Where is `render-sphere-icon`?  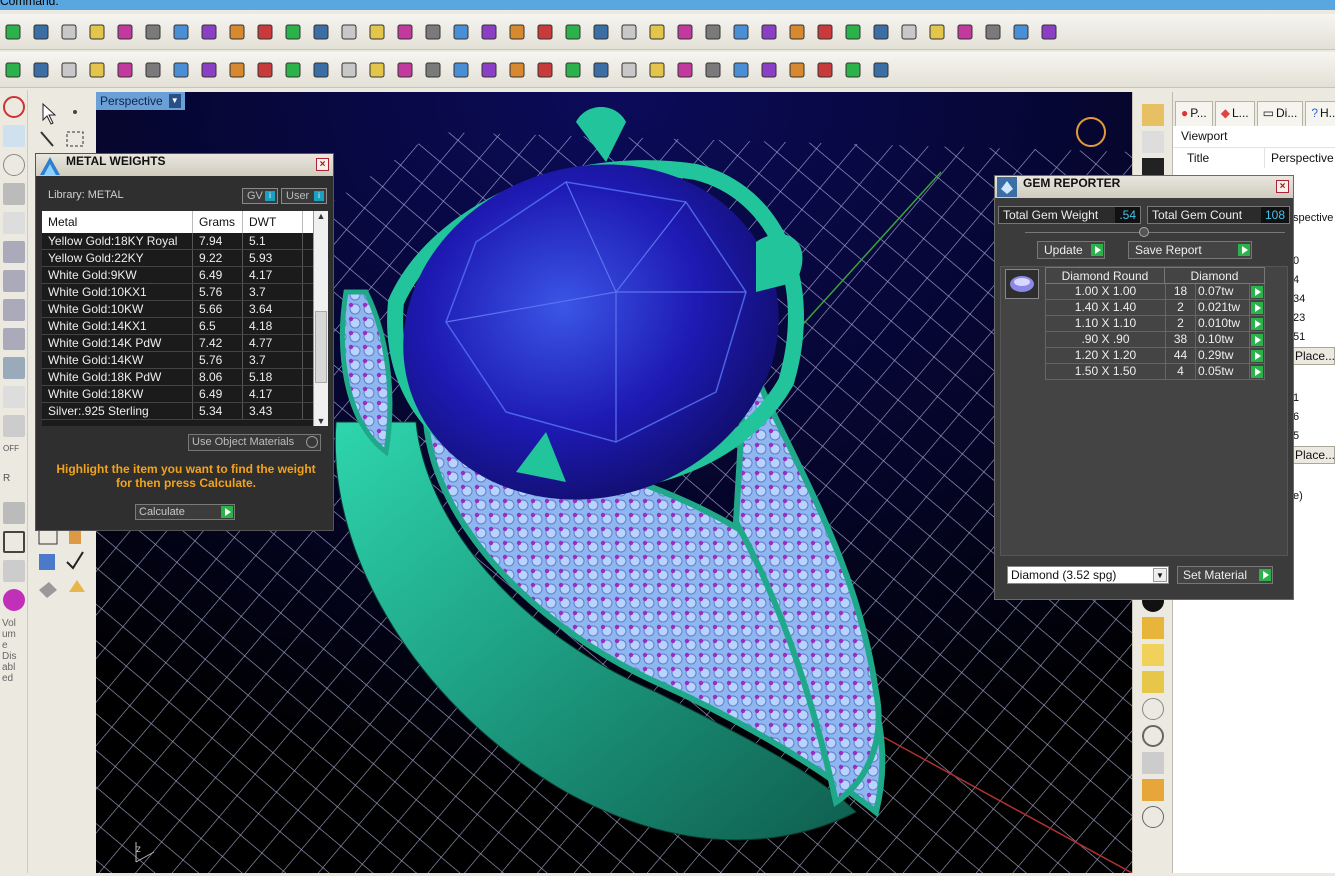
render-sphere-icon is located at coordinates (769, 70).